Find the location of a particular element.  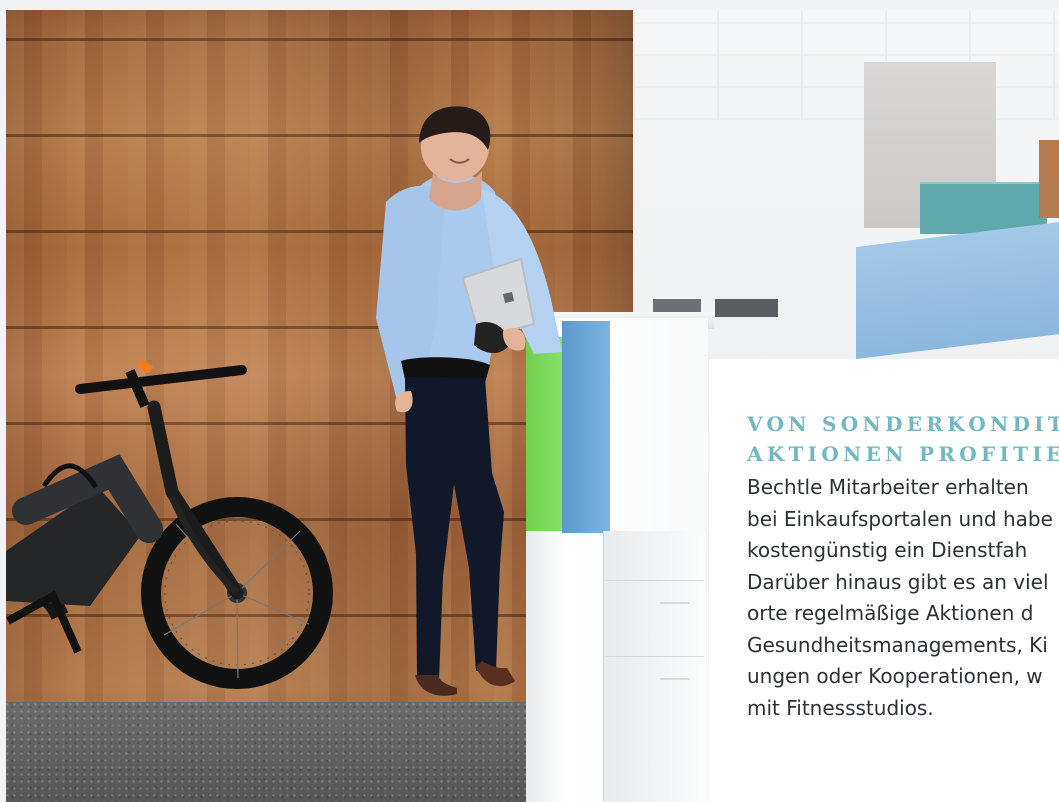

body-line-2: bei Einkaufsportalen und habe is located at coordinates (900, 518).